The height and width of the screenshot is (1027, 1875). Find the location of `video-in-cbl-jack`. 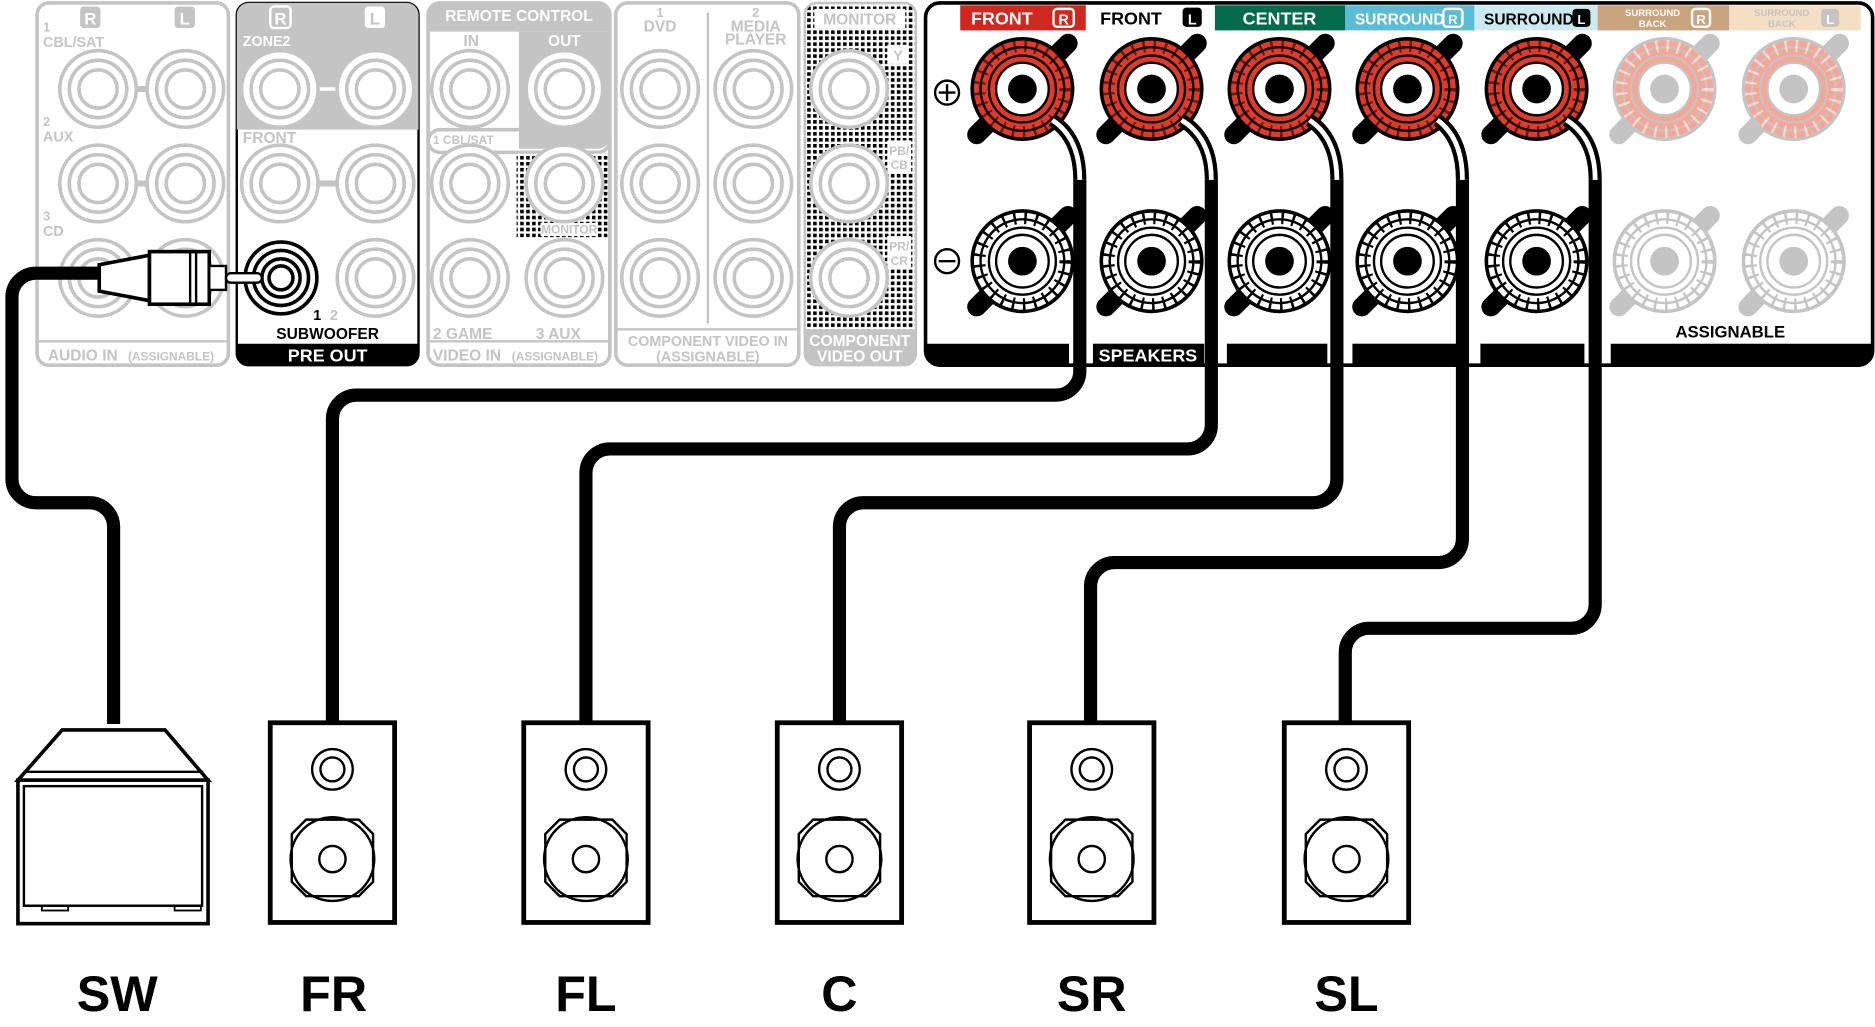

video-in-cbl-jack is located at coordinates (470, 183).